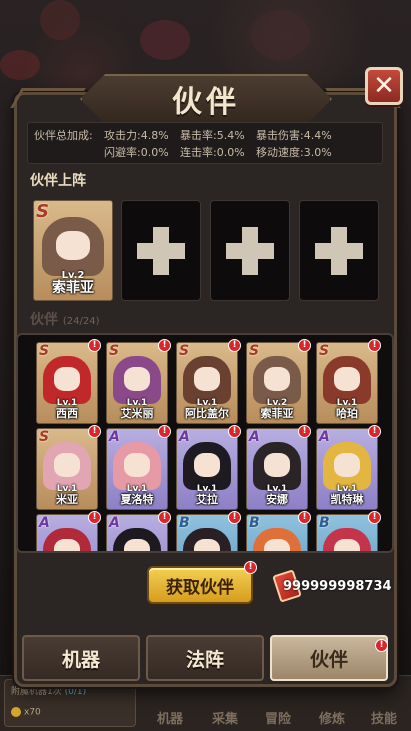 The width and height of the screenshot is (411, 731). What do you see at coordinates (337, 586) in the screenshot?
I see `ticket-count: 999999998734` at bounding box center [337, 586].